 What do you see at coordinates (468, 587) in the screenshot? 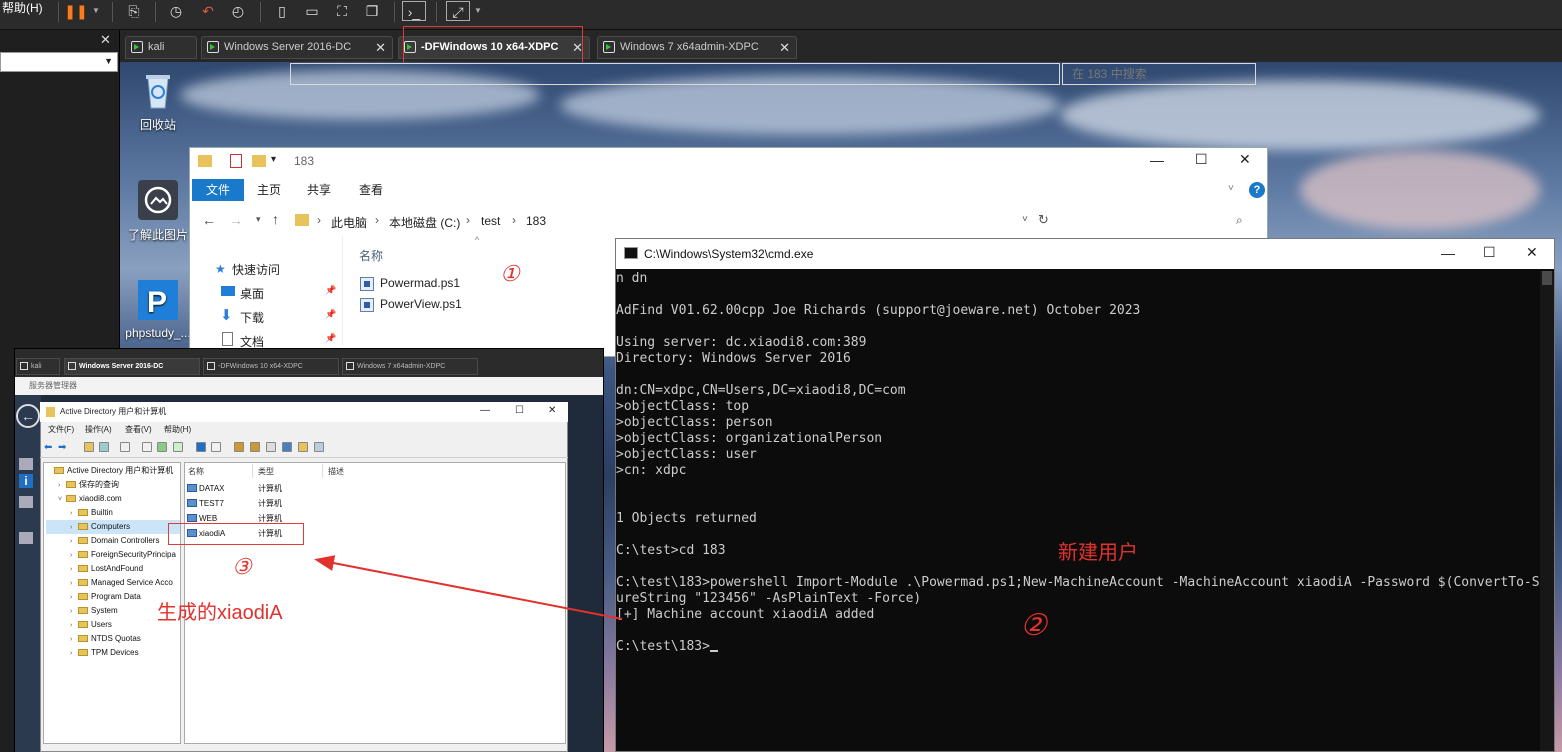
I see `annotation-arrow` at bounding box center [468, 587].